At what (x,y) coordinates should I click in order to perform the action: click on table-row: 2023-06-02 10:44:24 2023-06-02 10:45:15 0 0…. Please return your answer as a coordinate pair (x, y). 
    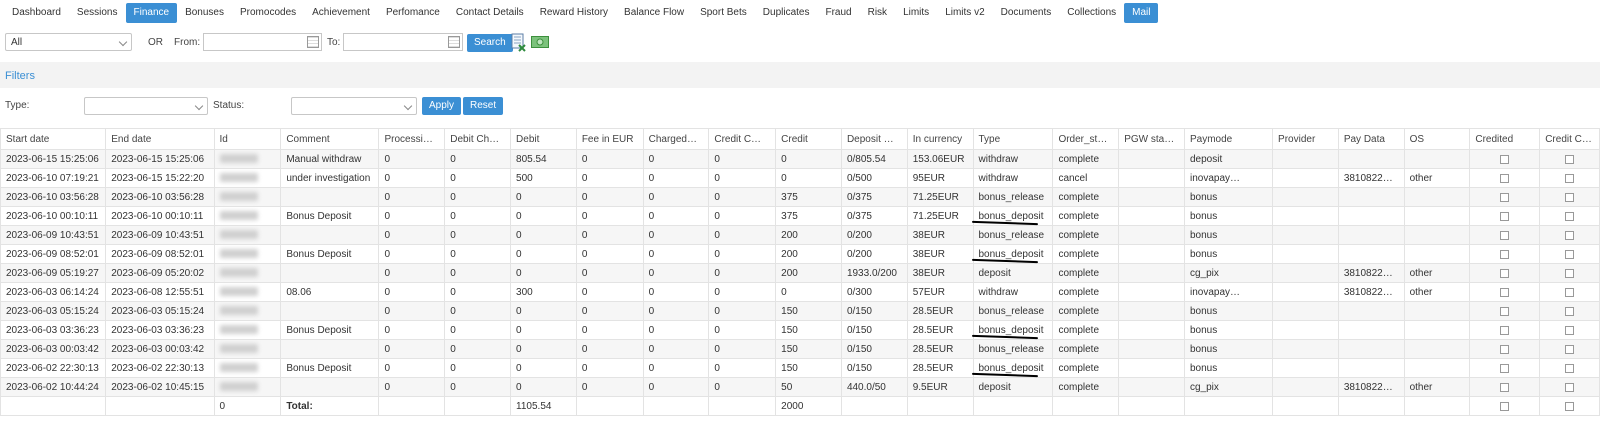
    Looking at the image, I should click on (800, 387).